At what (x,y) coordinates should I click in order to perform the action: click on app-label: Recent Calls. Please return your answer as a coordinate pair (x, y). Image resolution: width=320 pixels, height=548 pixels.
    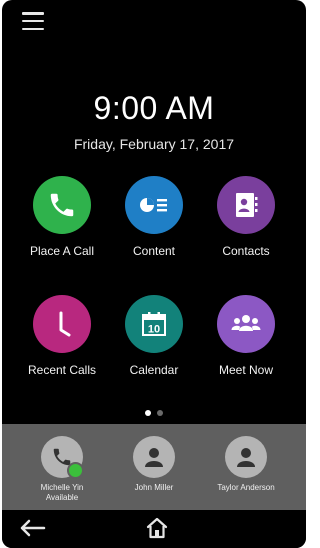
    Looking at the image, I should click on (62, 370).